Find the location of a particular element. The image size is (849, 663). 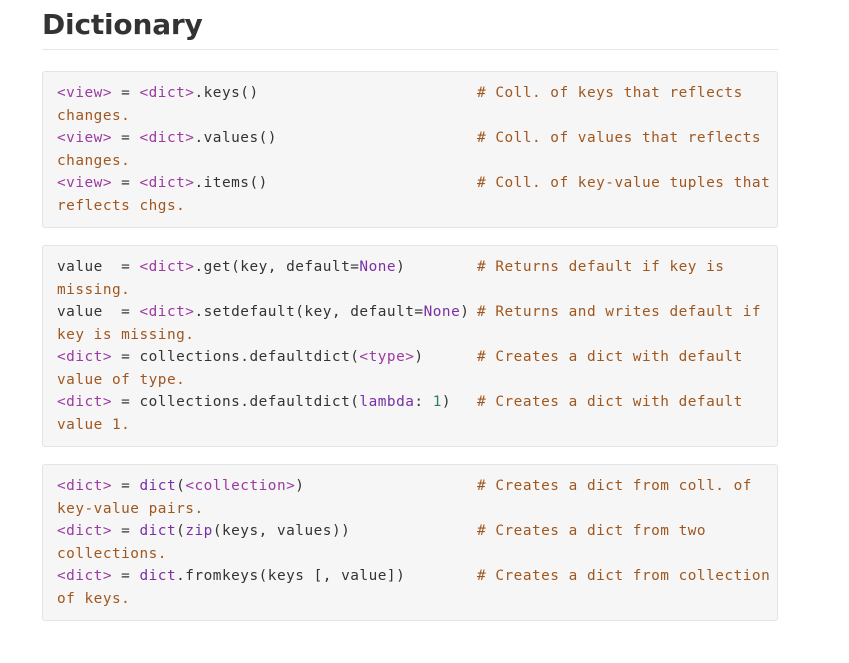

code-comment: # Coll. of key-value tuples that is located at coordinates (624, 183).